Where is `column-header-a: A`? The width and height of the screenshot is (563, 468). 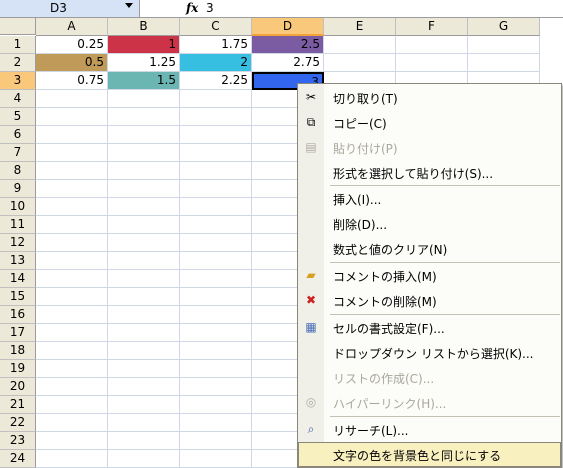
column-header-a: A is located at coordinates (72, 27).